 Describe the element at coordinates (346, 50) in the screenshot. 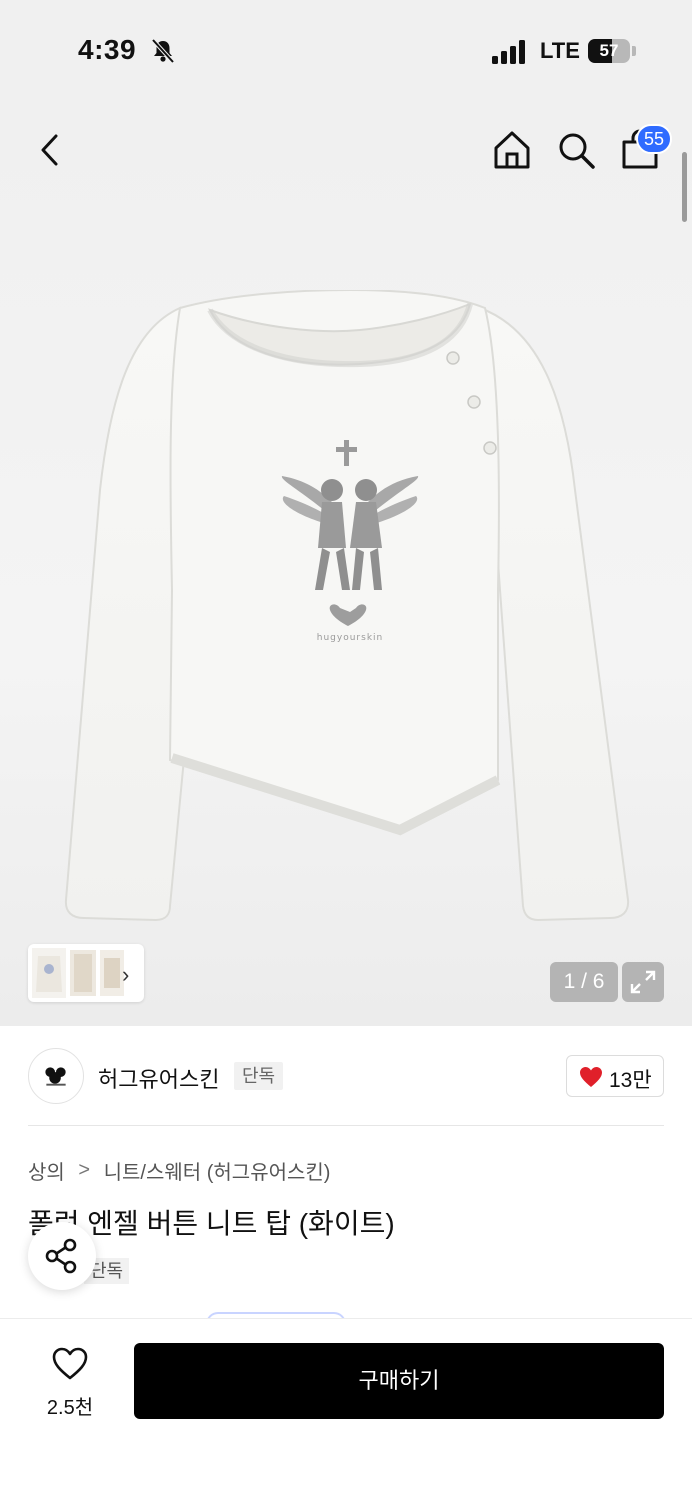

I see `status-bar: 4:39 LTE 57` at that location.